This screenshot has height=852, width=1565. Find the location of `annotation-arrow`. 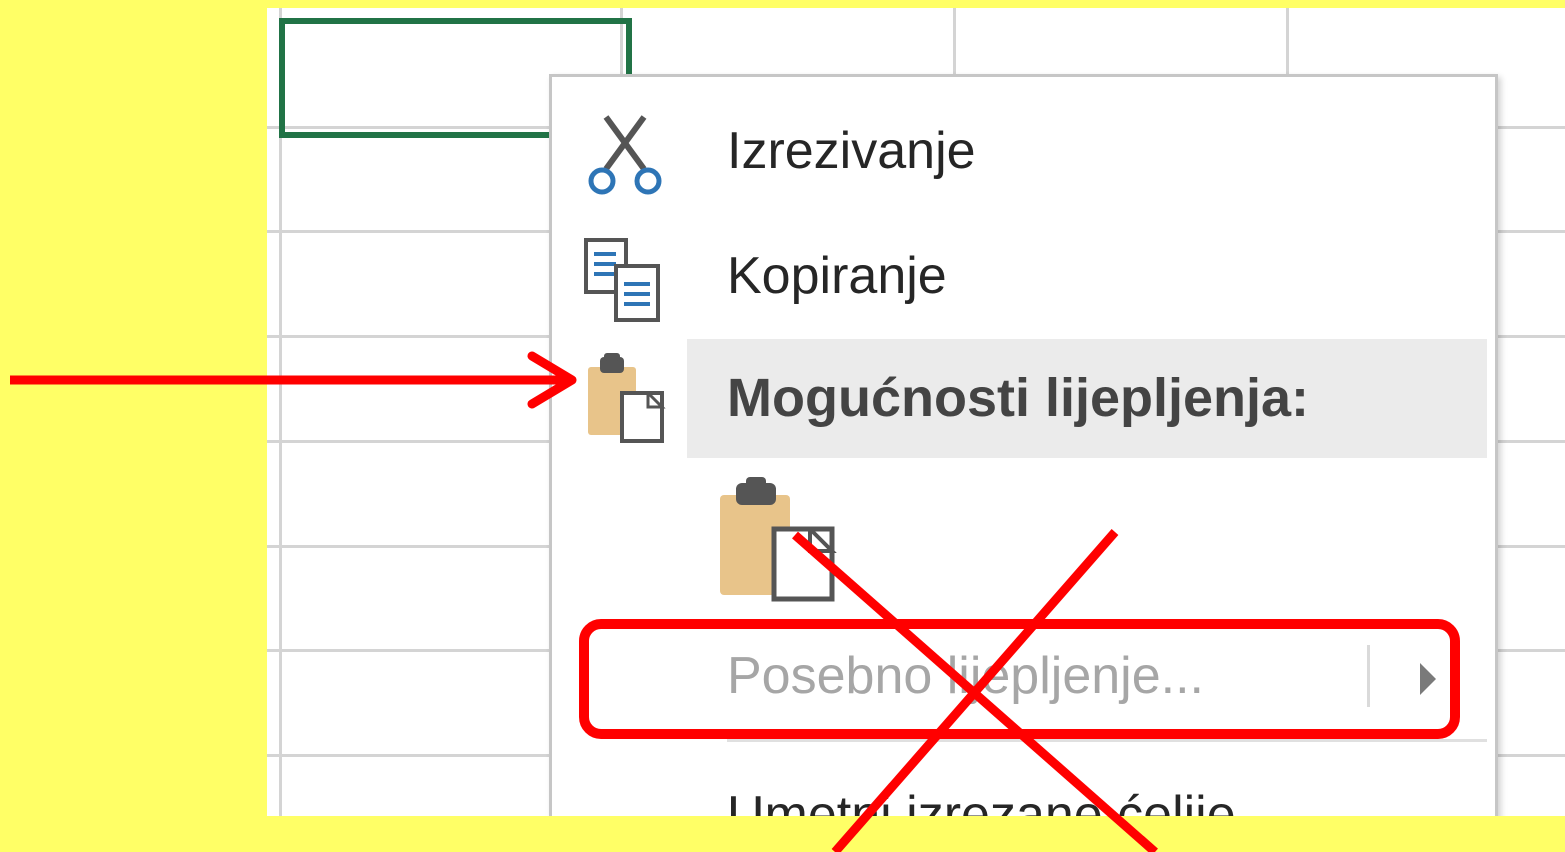

annotation-arrow is located at coordinates (293, 380).